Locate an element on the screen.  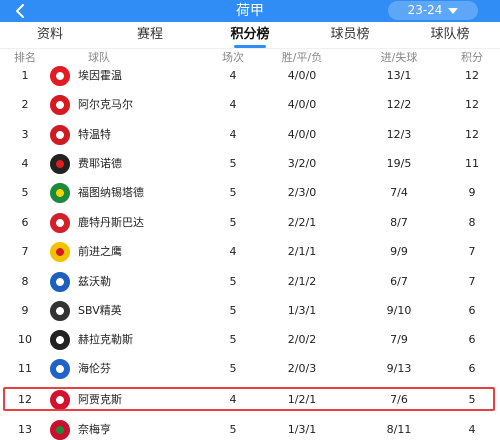
rank-cell: 11 is located at coordinates (25, 368).